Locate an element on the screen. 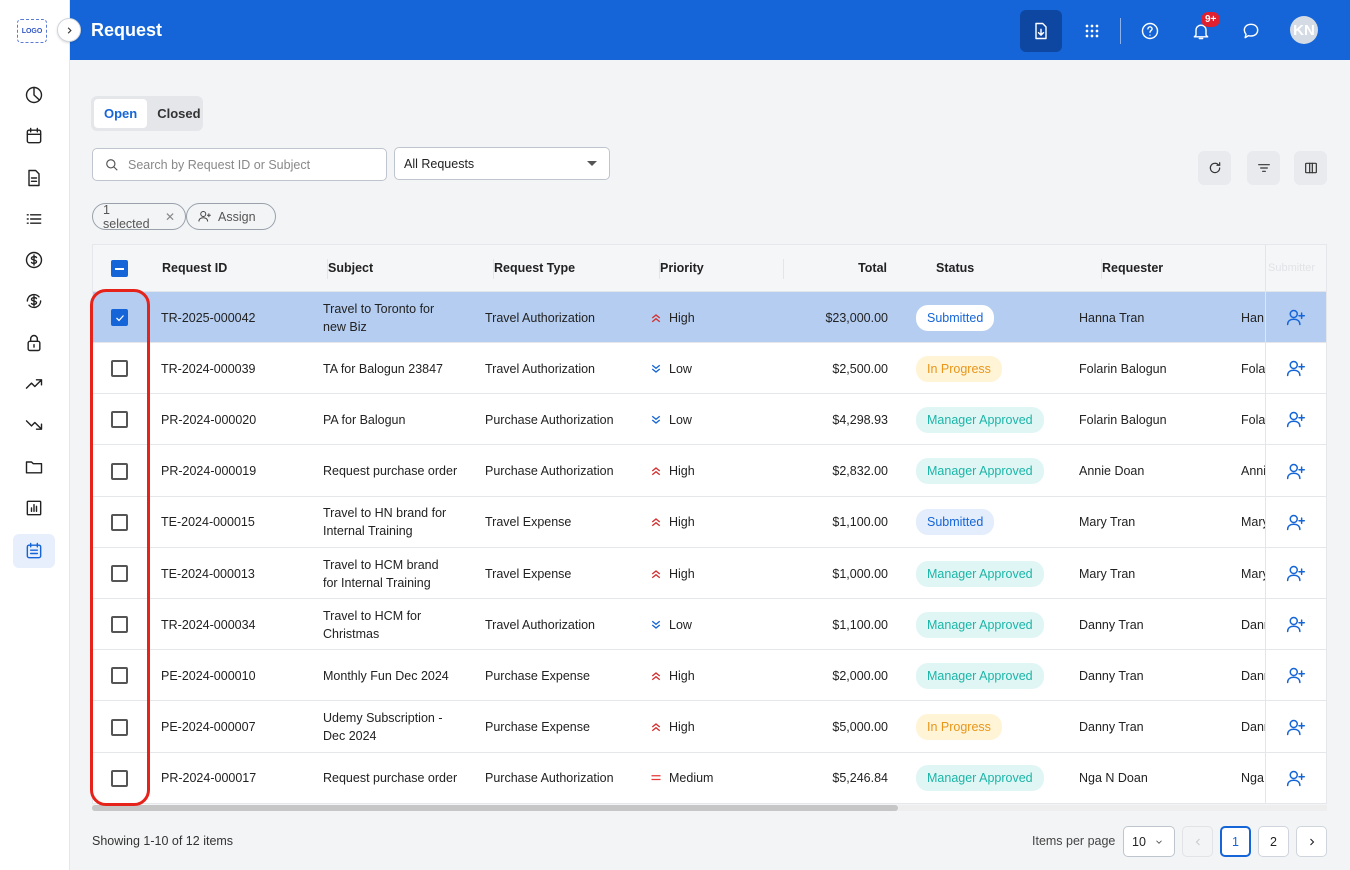 The image size is (1350, 870). calendar-icon is located at coordinates (34, 136).